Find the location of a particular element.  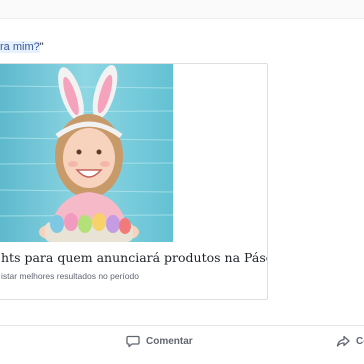

top-bar is located at coordinates (182, 9).